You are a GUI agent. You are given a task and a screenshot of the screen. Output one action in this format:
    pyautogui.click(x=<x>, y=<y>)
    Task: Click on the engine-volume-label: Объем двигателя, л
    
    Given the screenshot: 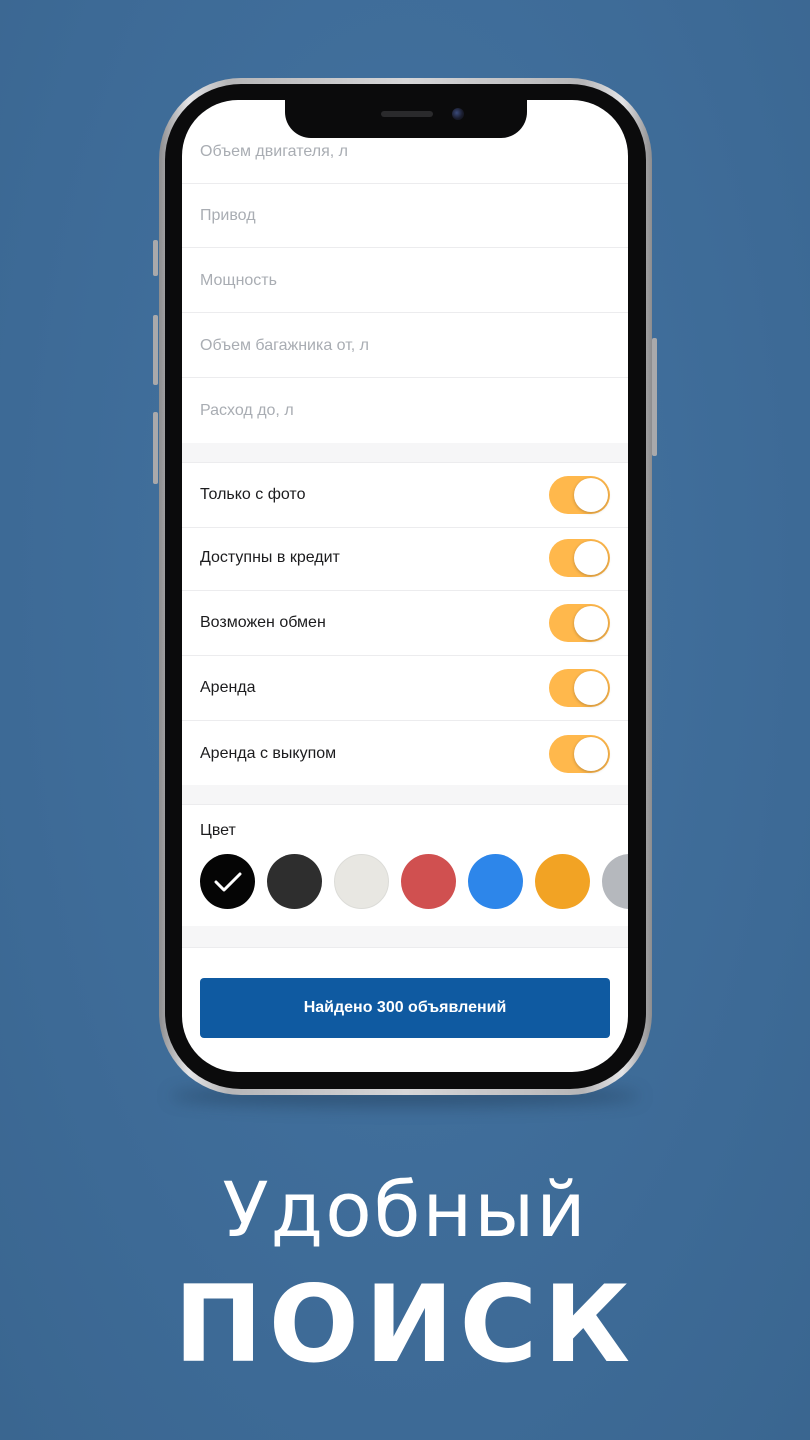 What is the action you would take?
    pyautogui.click(x=274, y=151)
    